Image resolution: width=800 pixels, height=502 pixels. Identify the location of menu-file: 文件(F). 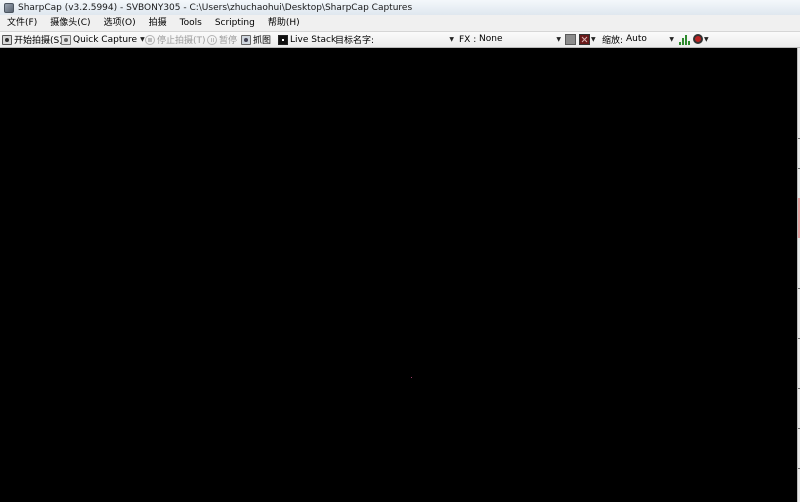
(21, 23).